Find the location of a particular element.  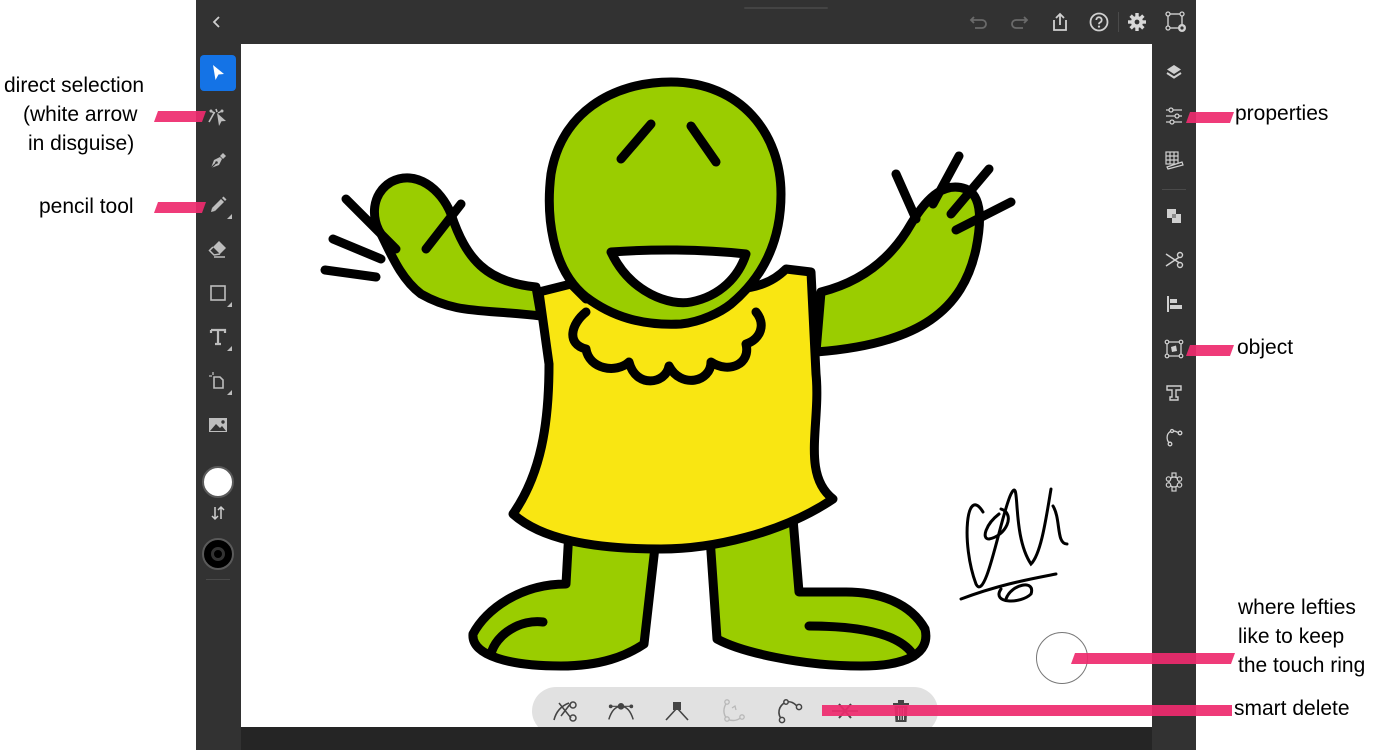

transform-icon is located at coordinates (216, 380).